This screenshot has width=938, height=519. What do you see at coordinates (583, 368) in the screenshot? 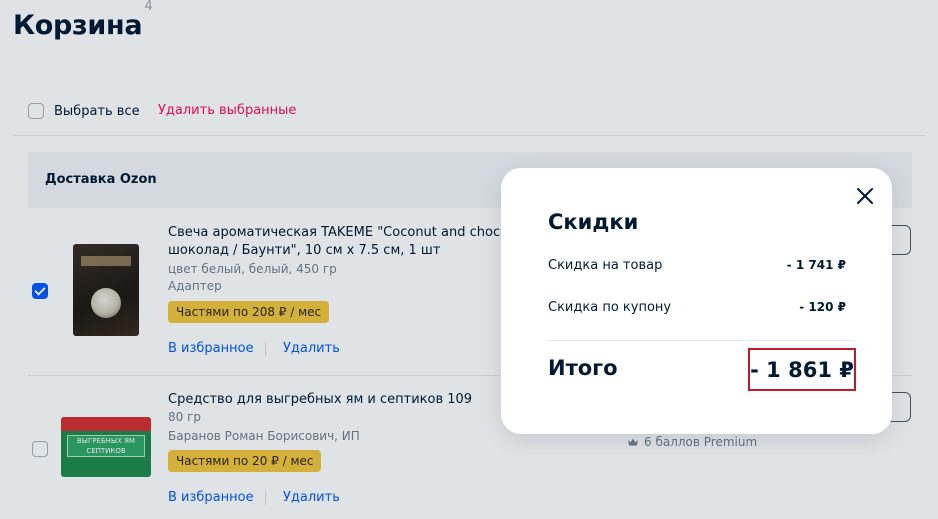
I see `total-label: Итого` at bounding box center [583, 368].